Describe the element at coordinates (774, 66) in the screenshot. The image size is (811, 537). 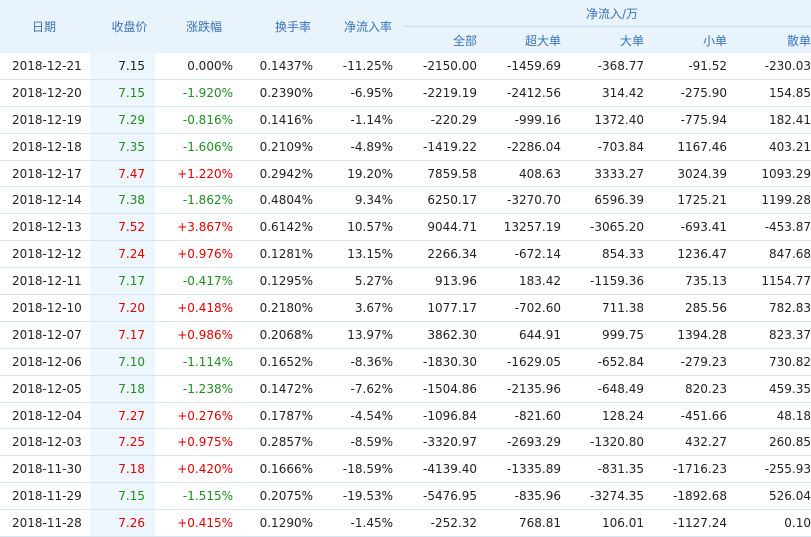
I see `row-retail: -230.03` at that location.